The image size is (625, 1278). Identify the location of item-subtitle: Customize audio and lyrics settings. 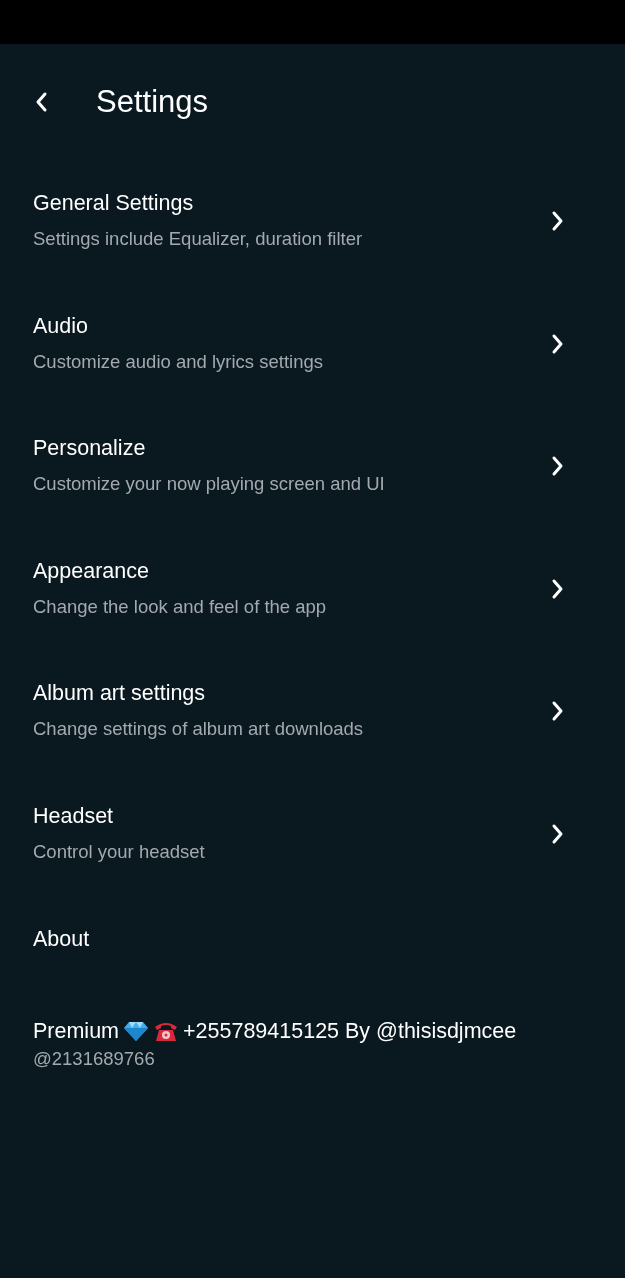
(178, 361).